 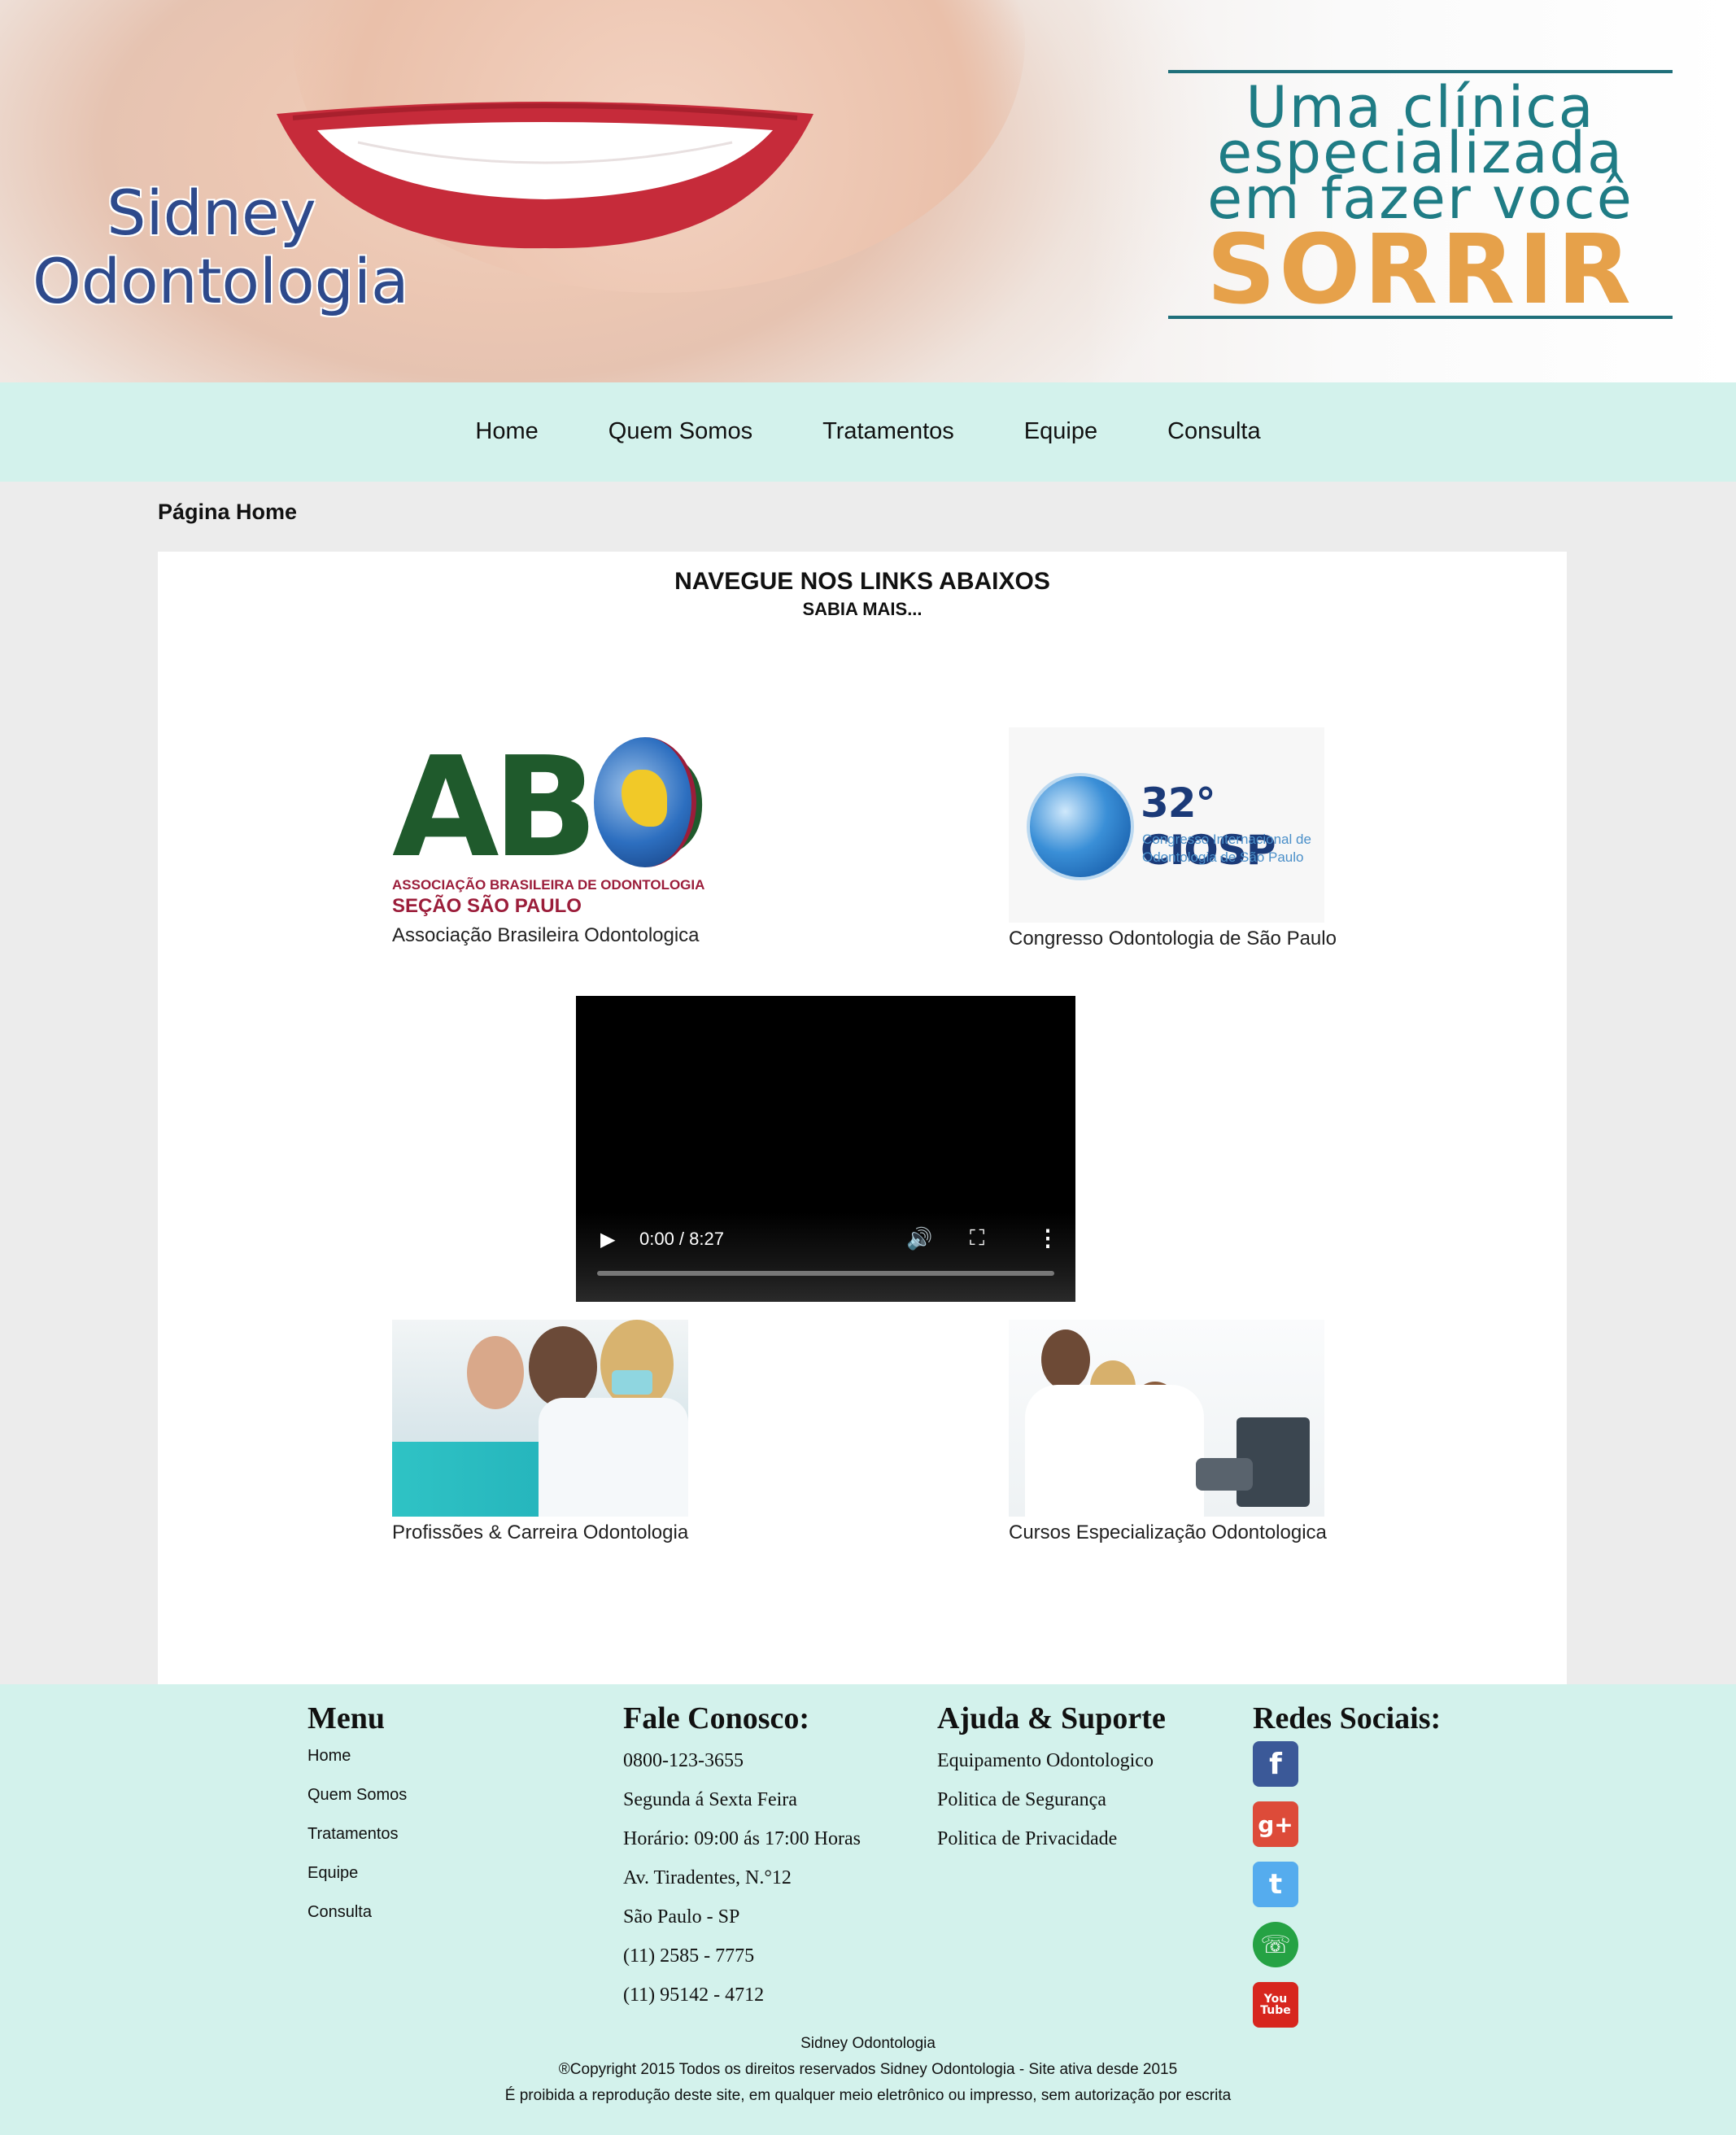 I want to click on card-cursos: Cursos Especialização Odontologica, so click(x=1179, y=1432).